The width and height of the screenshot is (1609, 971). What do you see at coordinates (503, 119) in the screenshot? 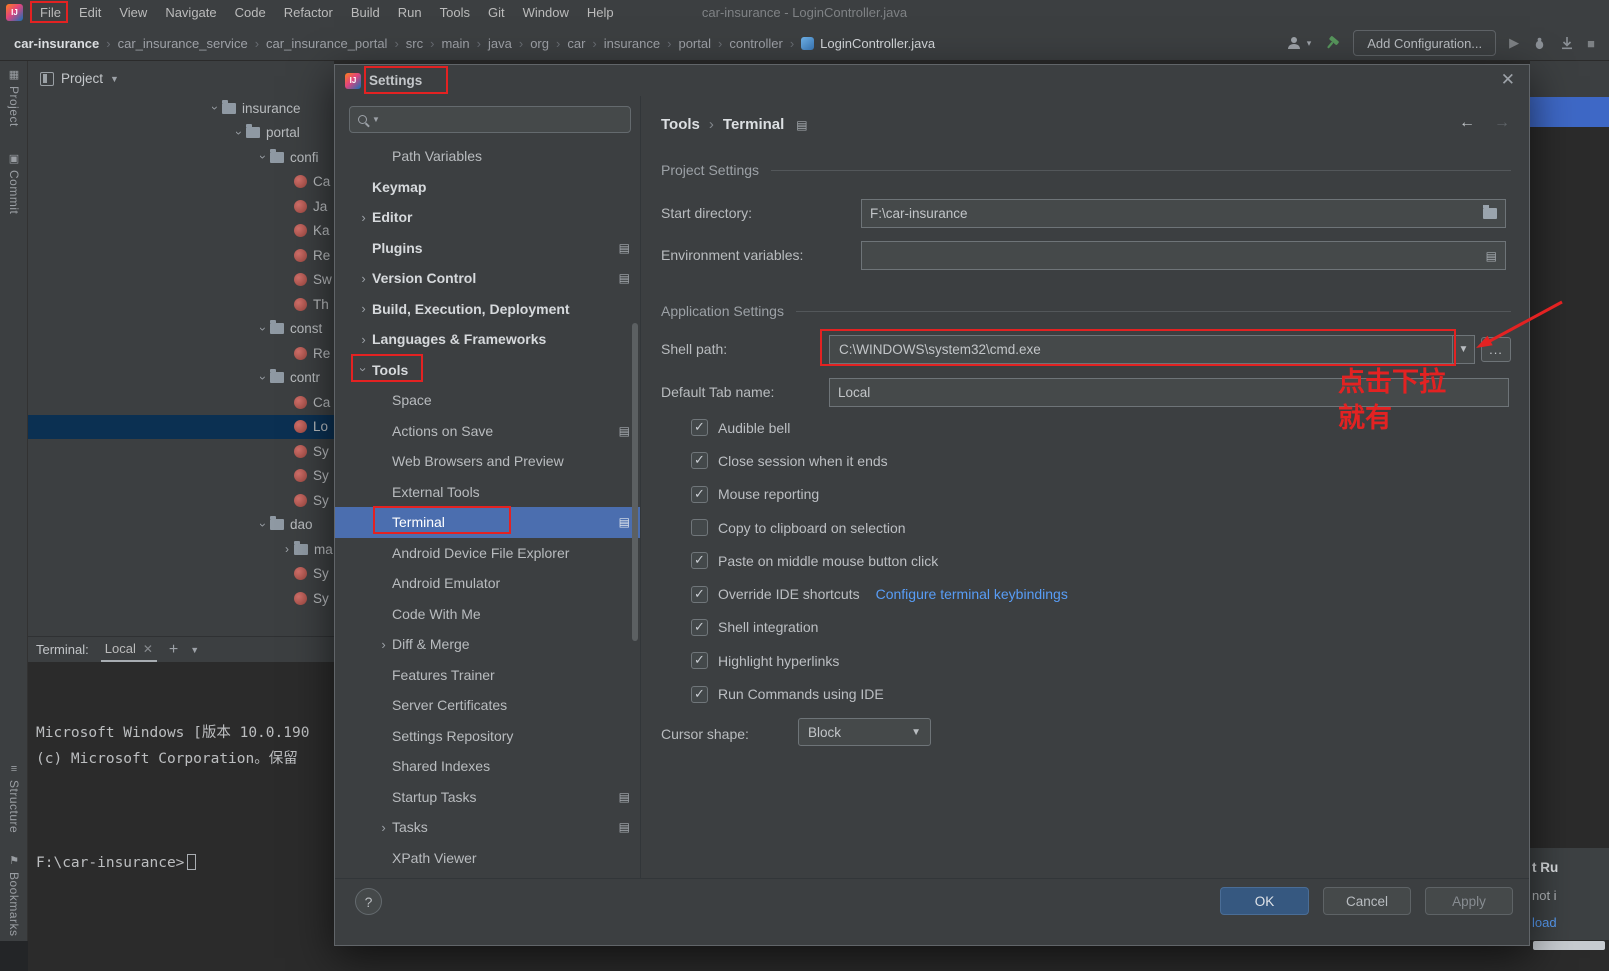
I see `settings-search-input` at bounding box center [503, 119].